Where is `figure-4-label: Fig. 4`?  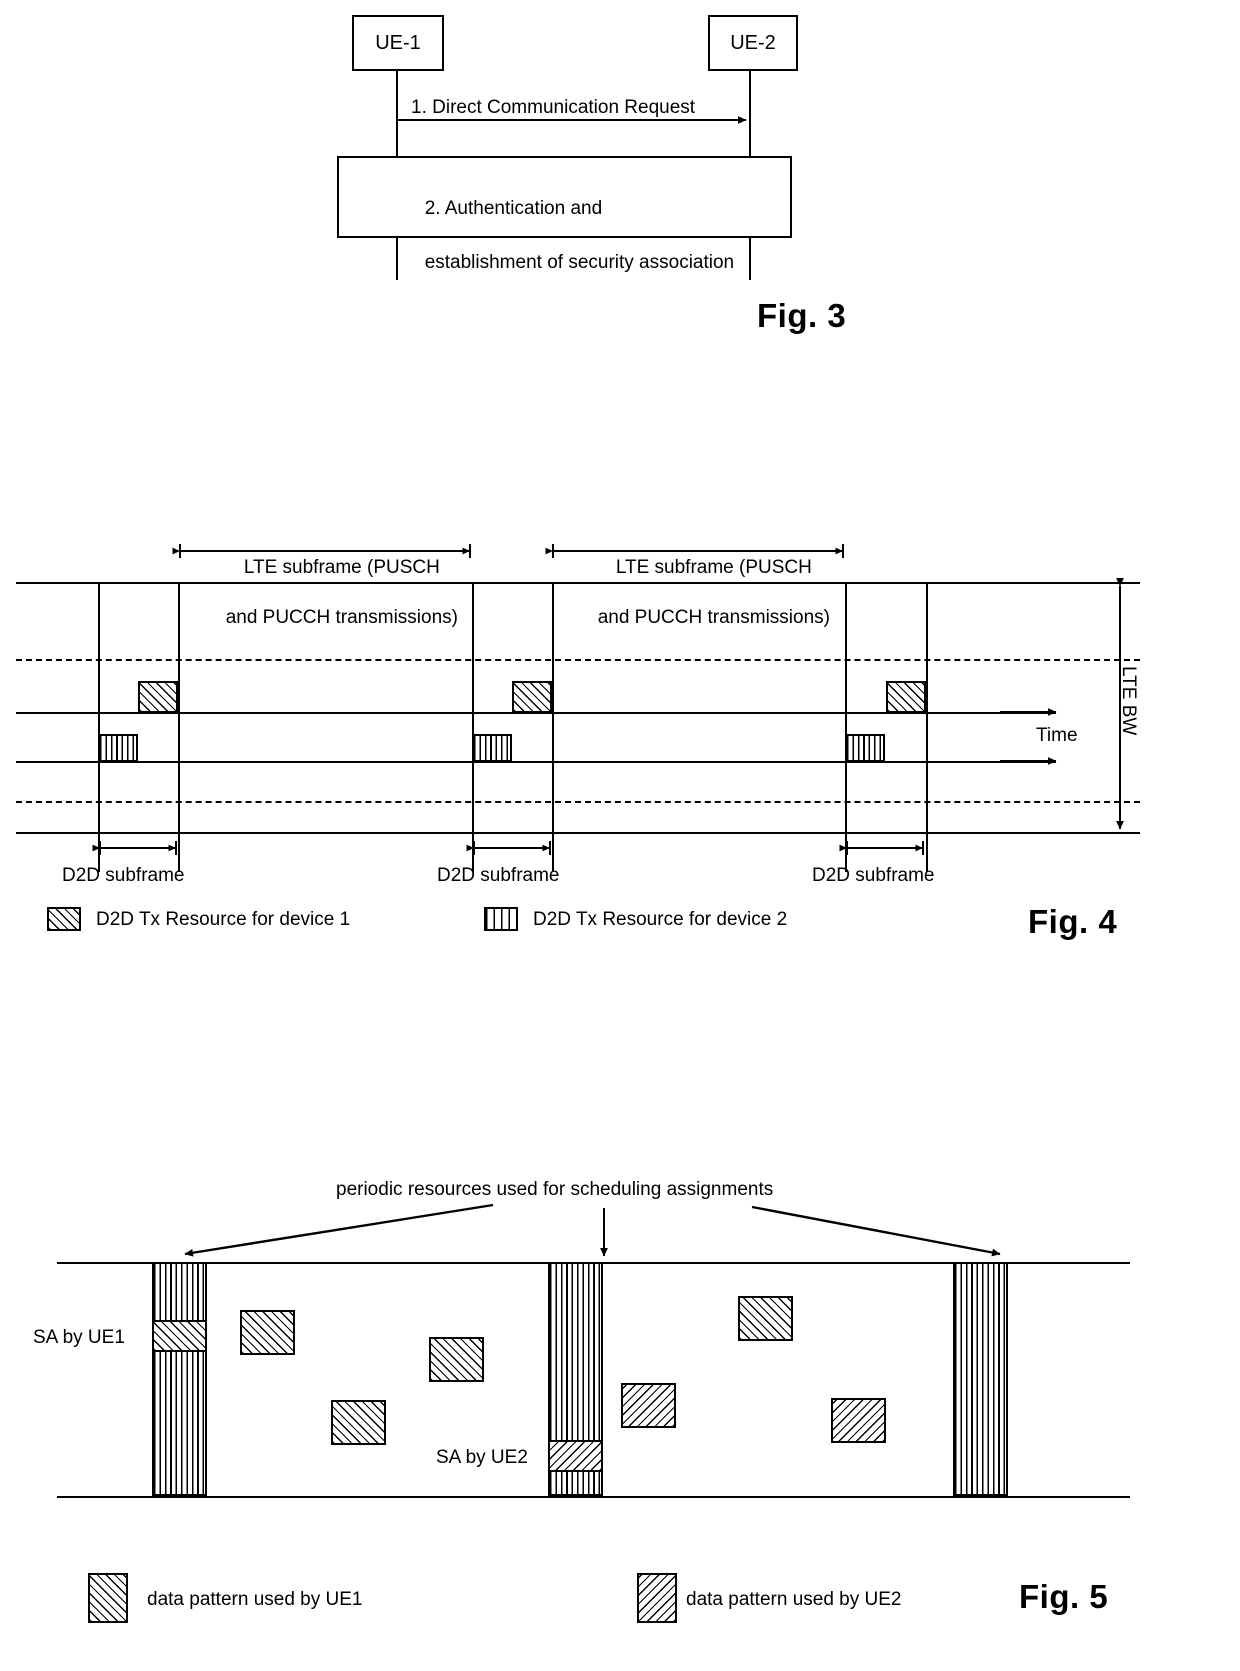
figure-4-label: Fig. 4 is located at coordinates (1073, 921).